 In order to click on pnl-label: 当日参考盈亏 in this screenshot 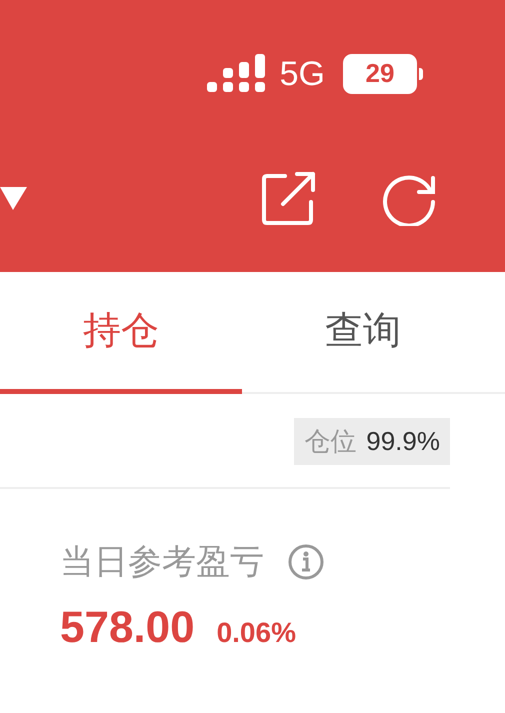, I will do `click(162, 562)`.